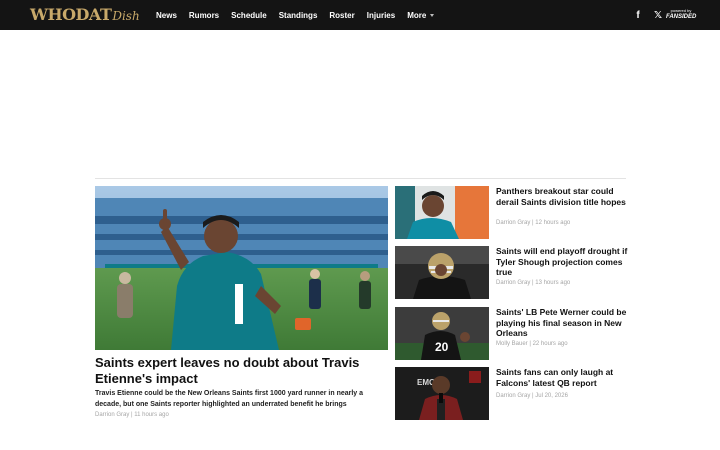 This screenshot has height=450, width=720. What do you see at coordinates (341, 15) in the screenshot?
I see `nav-roster: Roster` at bounding box center [341, 15].